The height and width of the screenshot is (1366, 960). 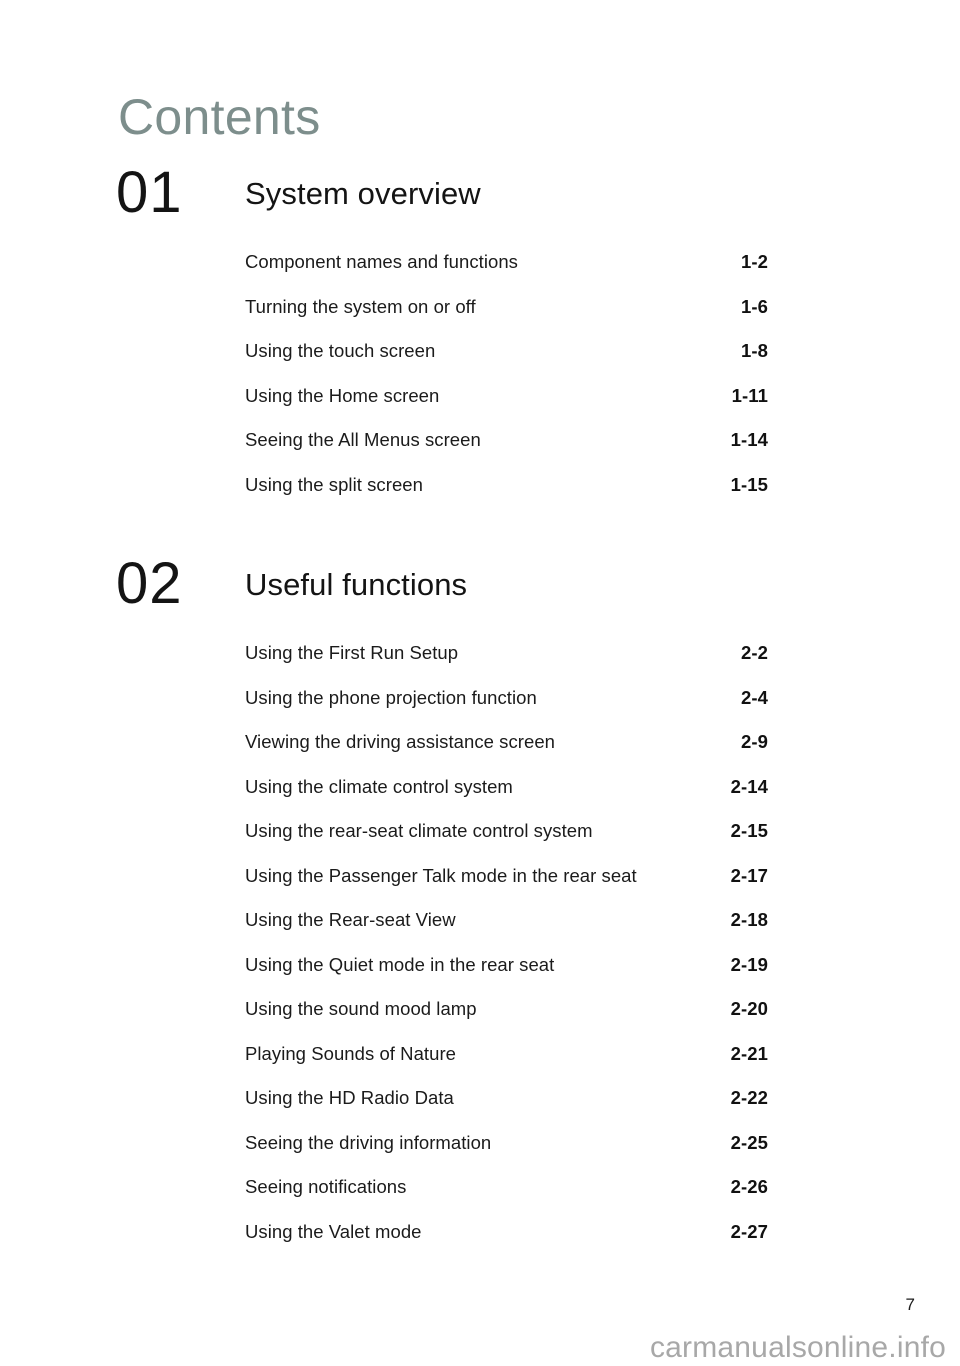 I want to click on toc-entry-page: 1-15, so click(x=749, y=484).